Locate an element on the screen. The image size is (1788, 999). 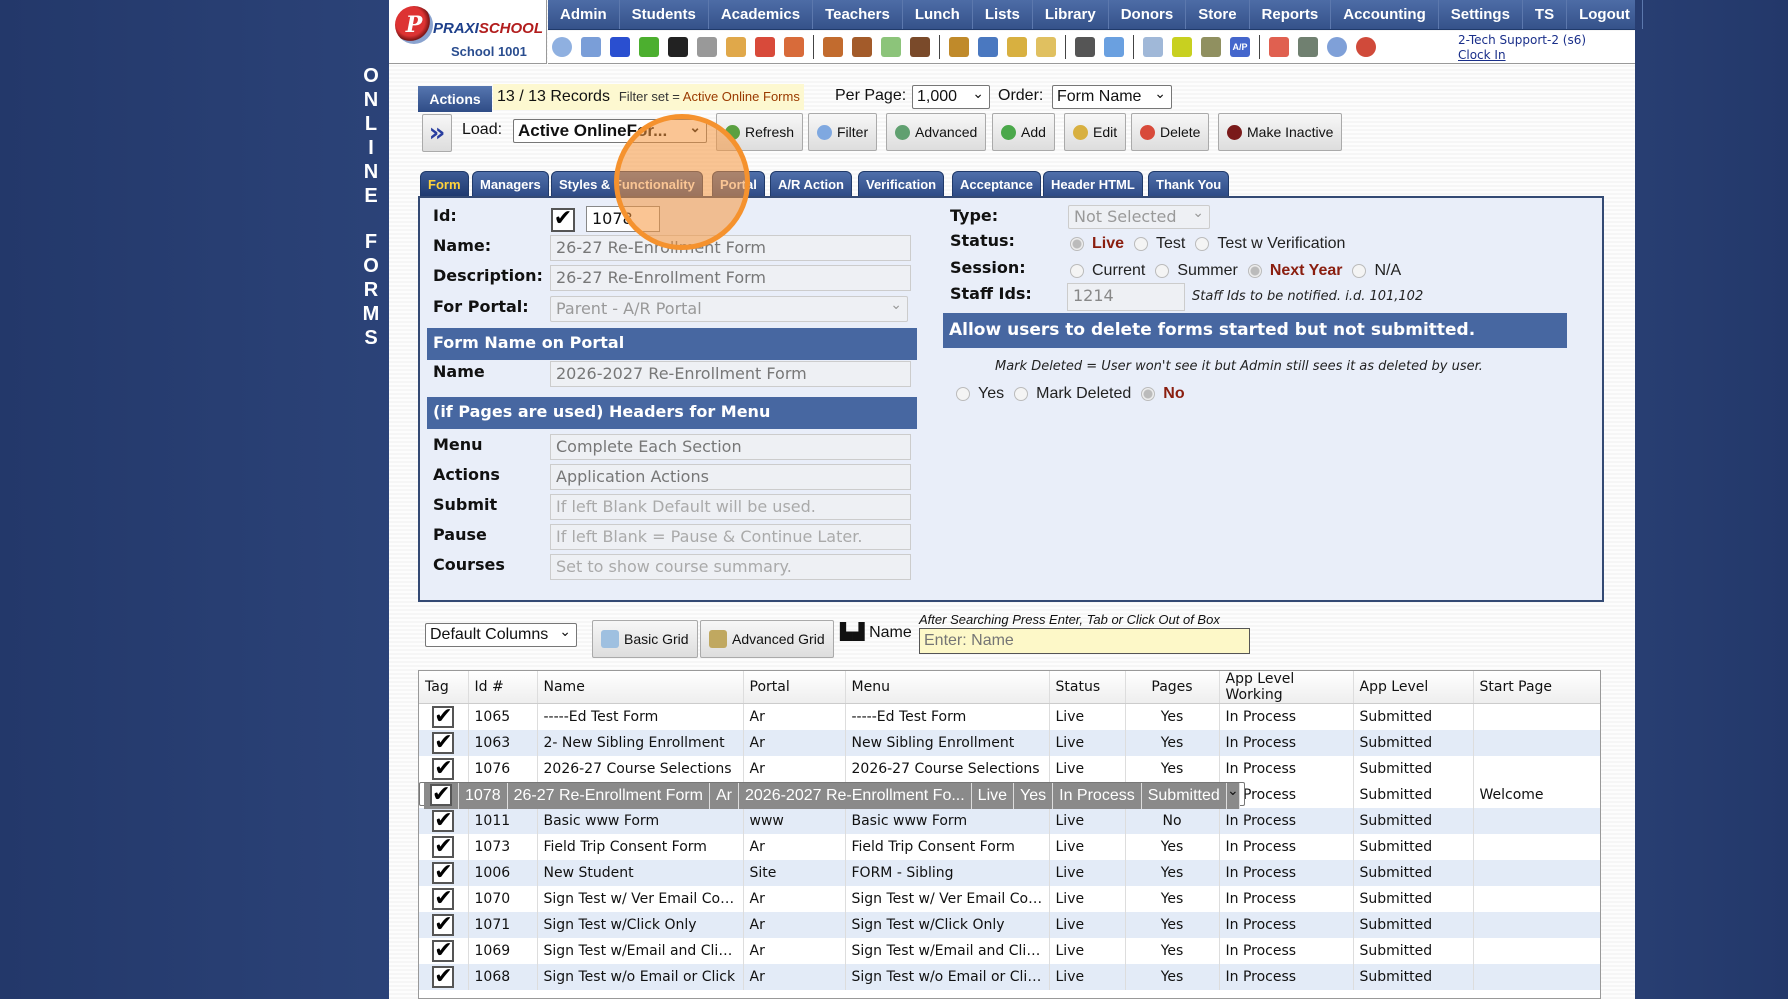
for-portal-select: Parent - A/R Portal is located at coordinates (729, 309).